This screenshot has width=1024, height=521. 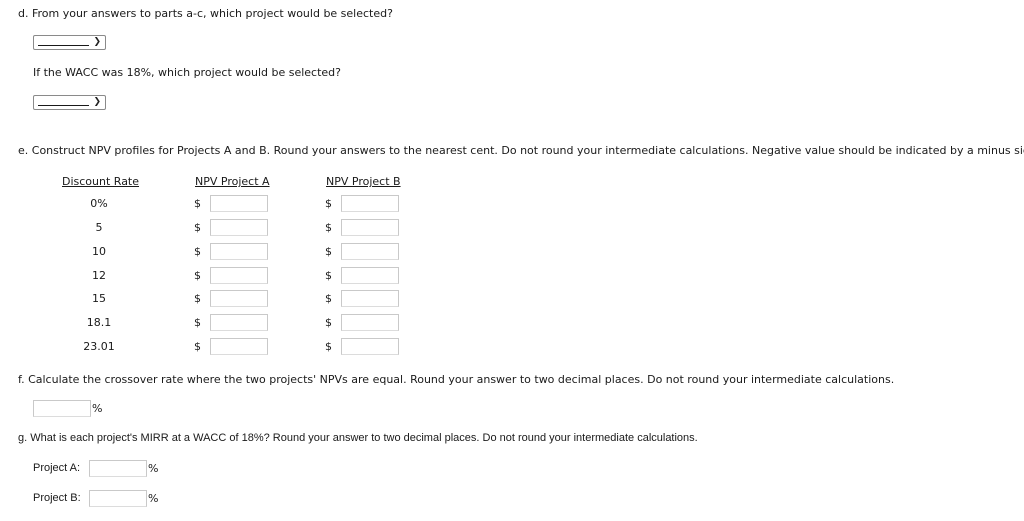 What do you see at coordinates (118, 498) in the screenshot?
I see `project-b-mirr-input` at bounding box center [118, 498].